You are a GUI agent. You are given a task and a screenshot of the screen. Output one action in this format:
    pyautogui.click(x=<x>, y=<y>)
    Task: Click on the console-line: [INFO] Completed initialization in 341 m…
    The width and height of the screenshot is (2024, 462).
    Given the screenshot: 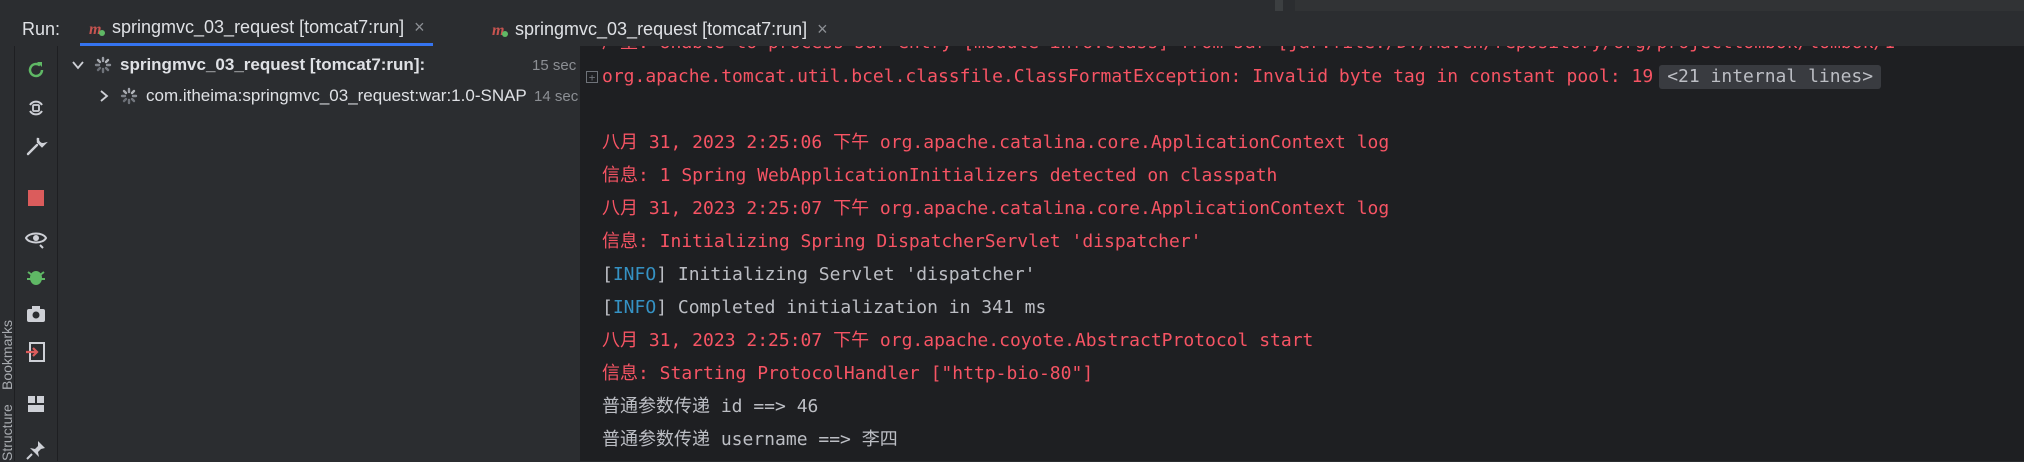 What is the action you would take?
    pyautogui.click(x=824, y=308)
    